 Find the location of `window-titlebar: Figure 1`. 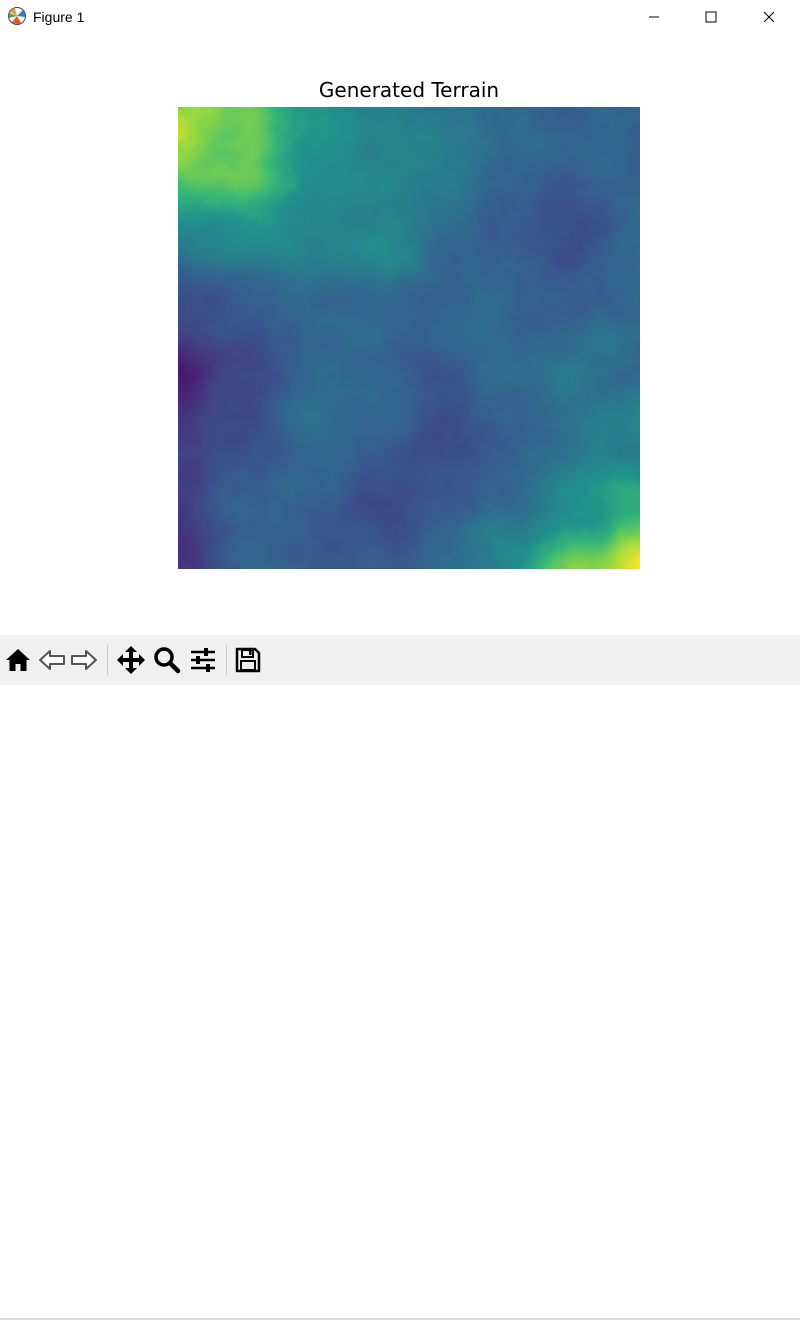

window-titlebar: Figure 1 is located at coordinates (400, 16).